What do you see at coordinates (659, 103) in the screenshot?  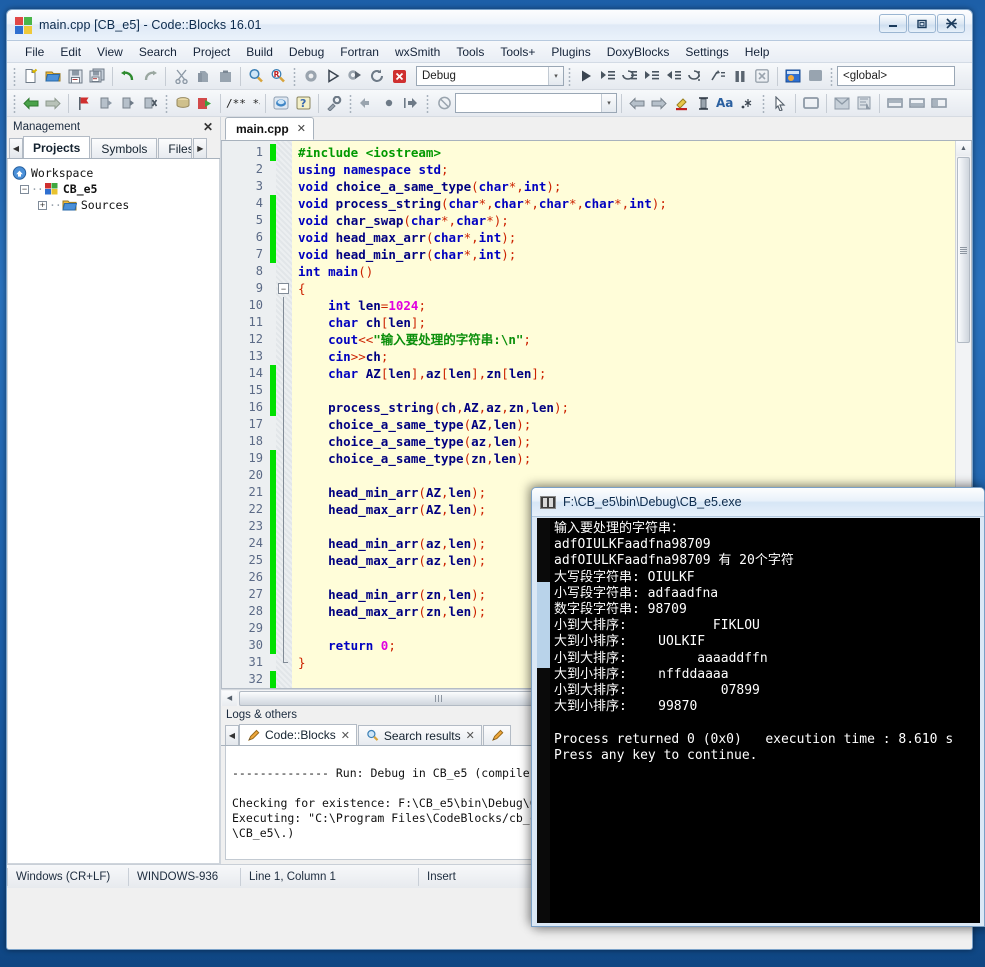 I see `search-next-icon` at bounding box center [659, 103].